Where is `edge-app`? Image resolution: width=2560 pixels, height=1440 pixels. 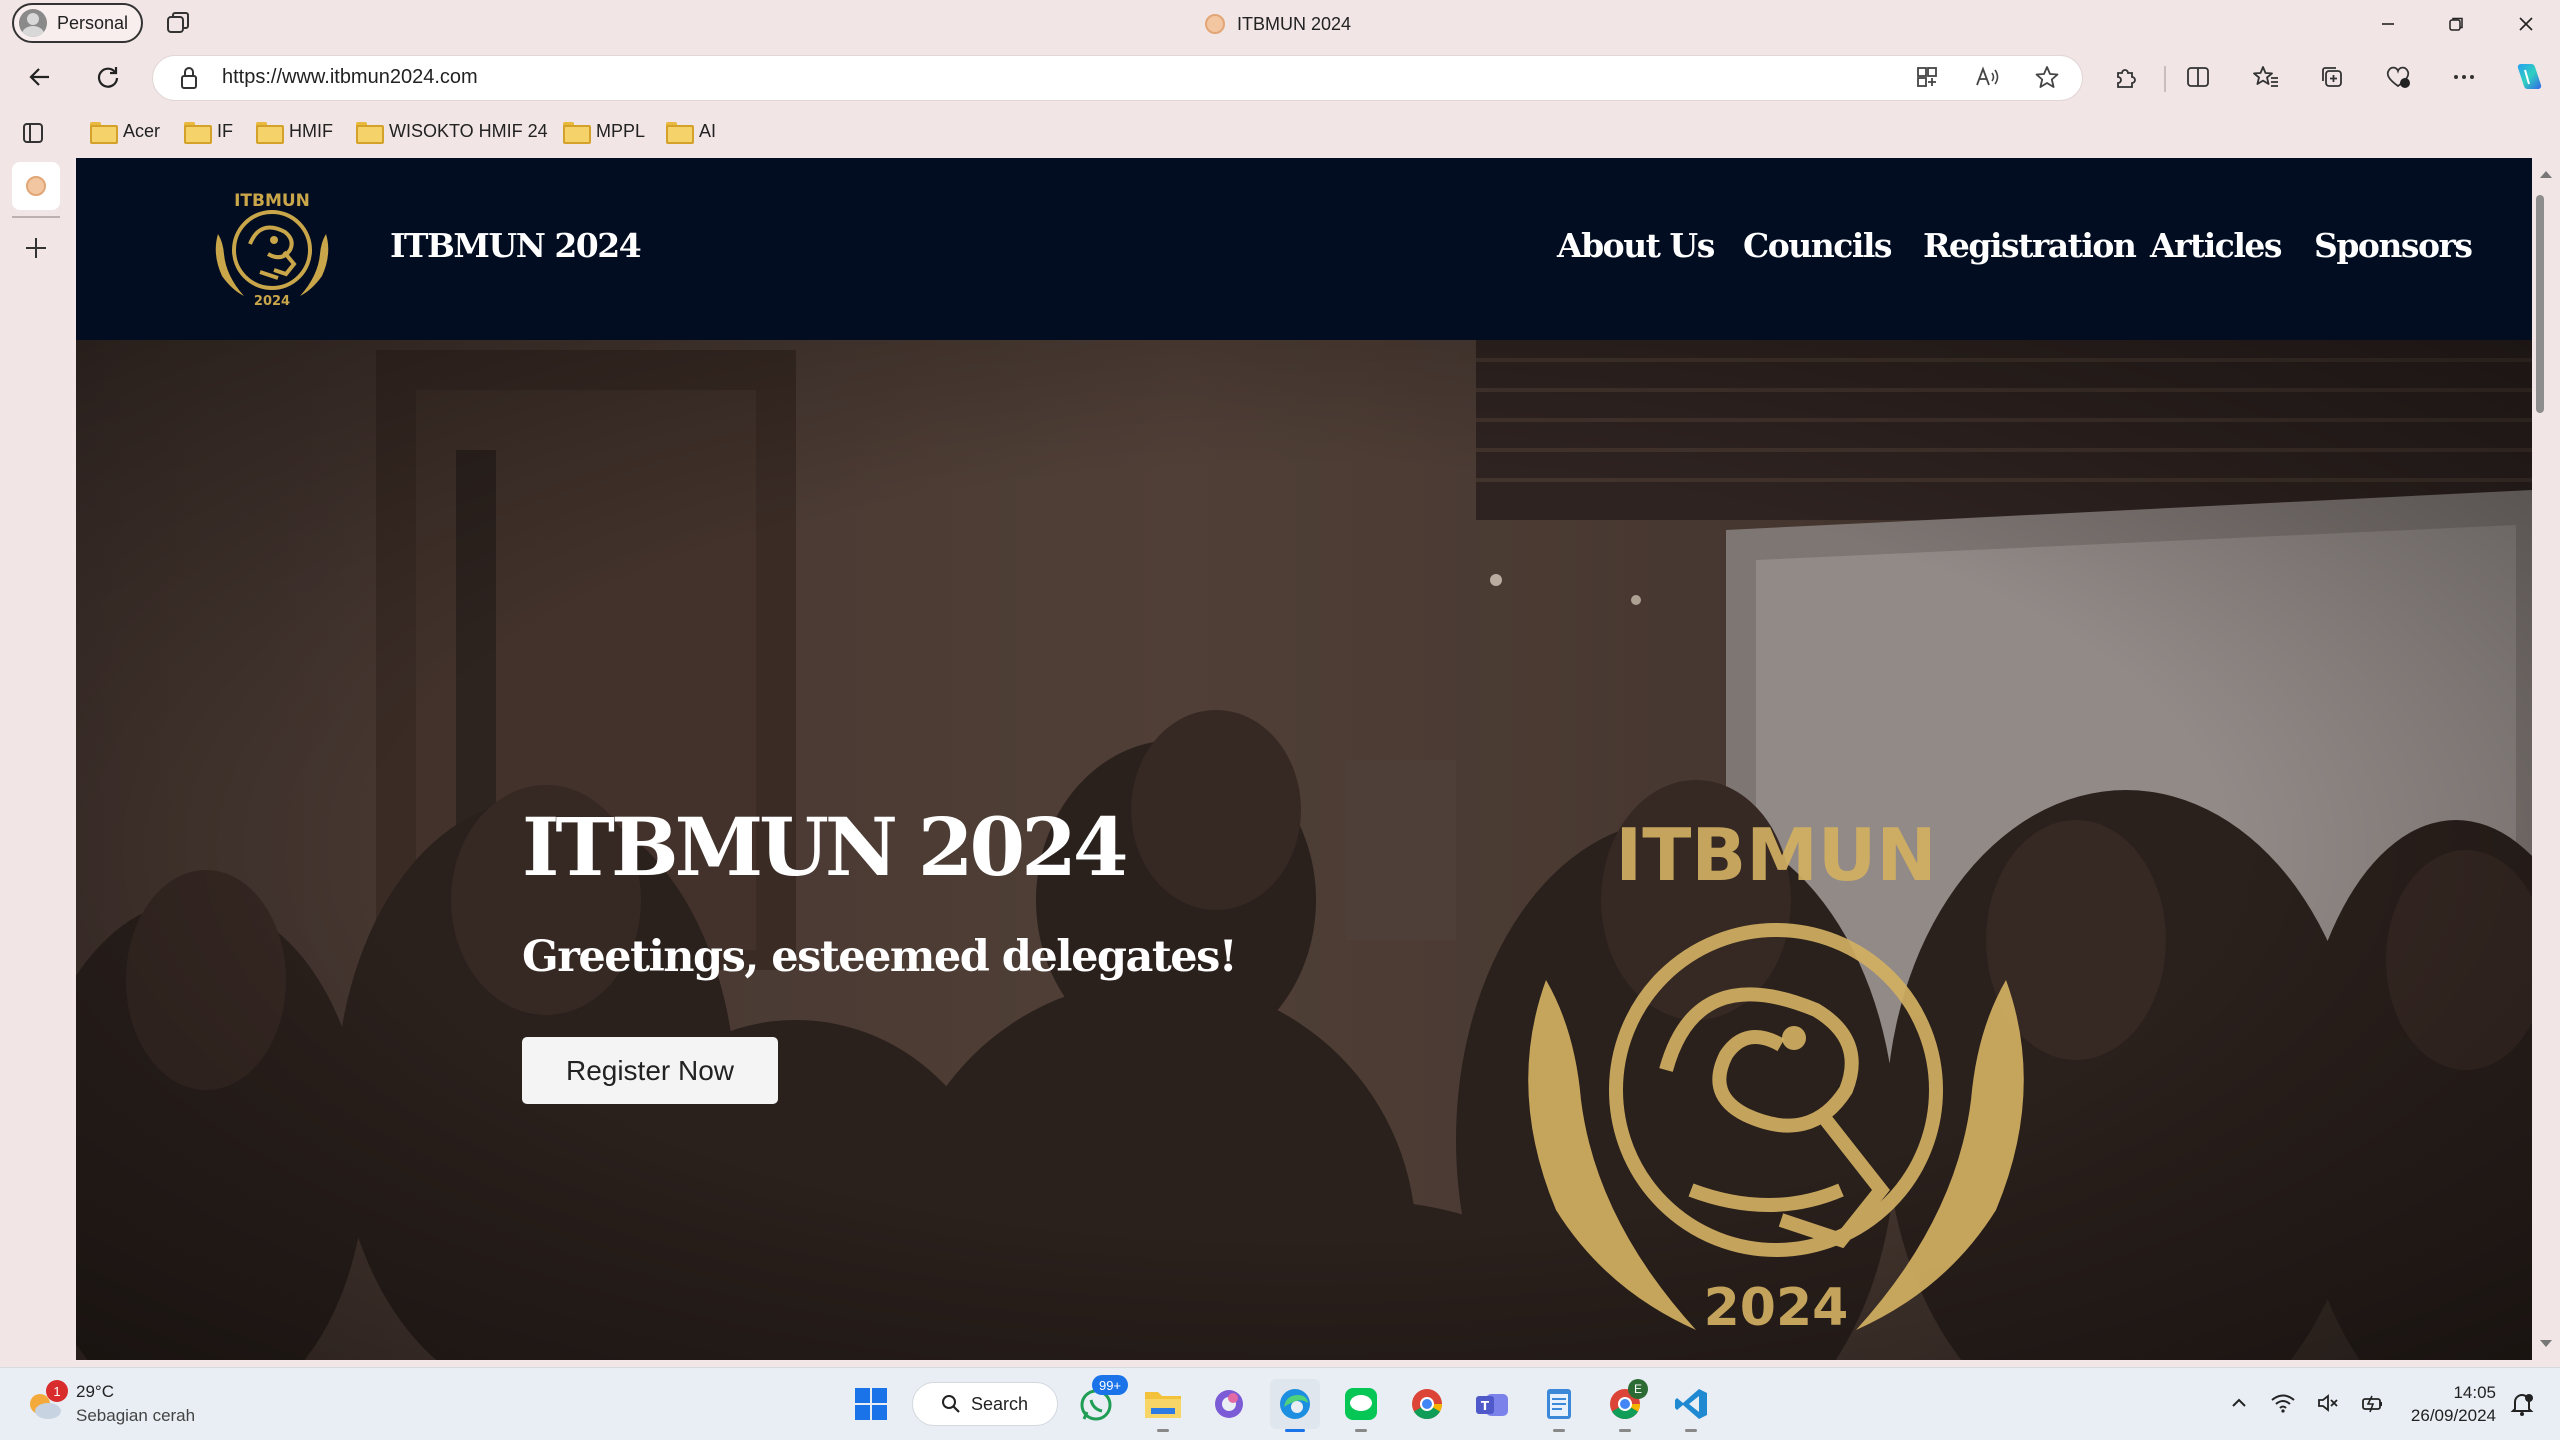
edge-app is located at coordinates (1295, 1405).